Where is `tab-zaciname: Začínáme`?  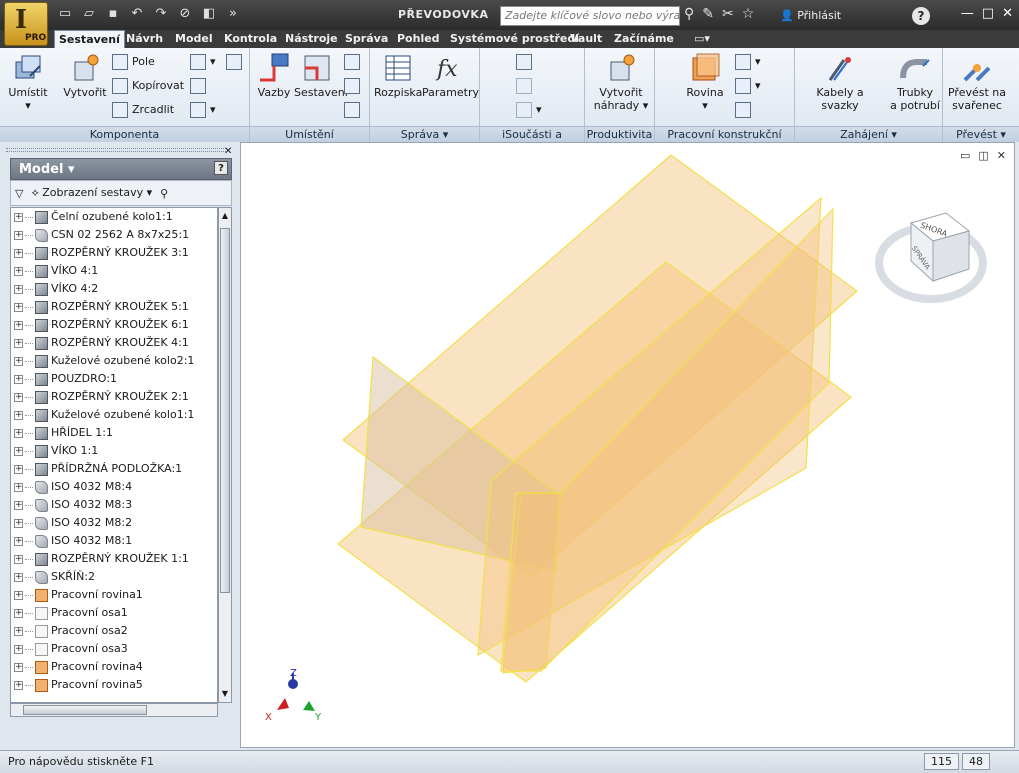 tab-zaciname: Začínáme is located at coordinates (644, 39).